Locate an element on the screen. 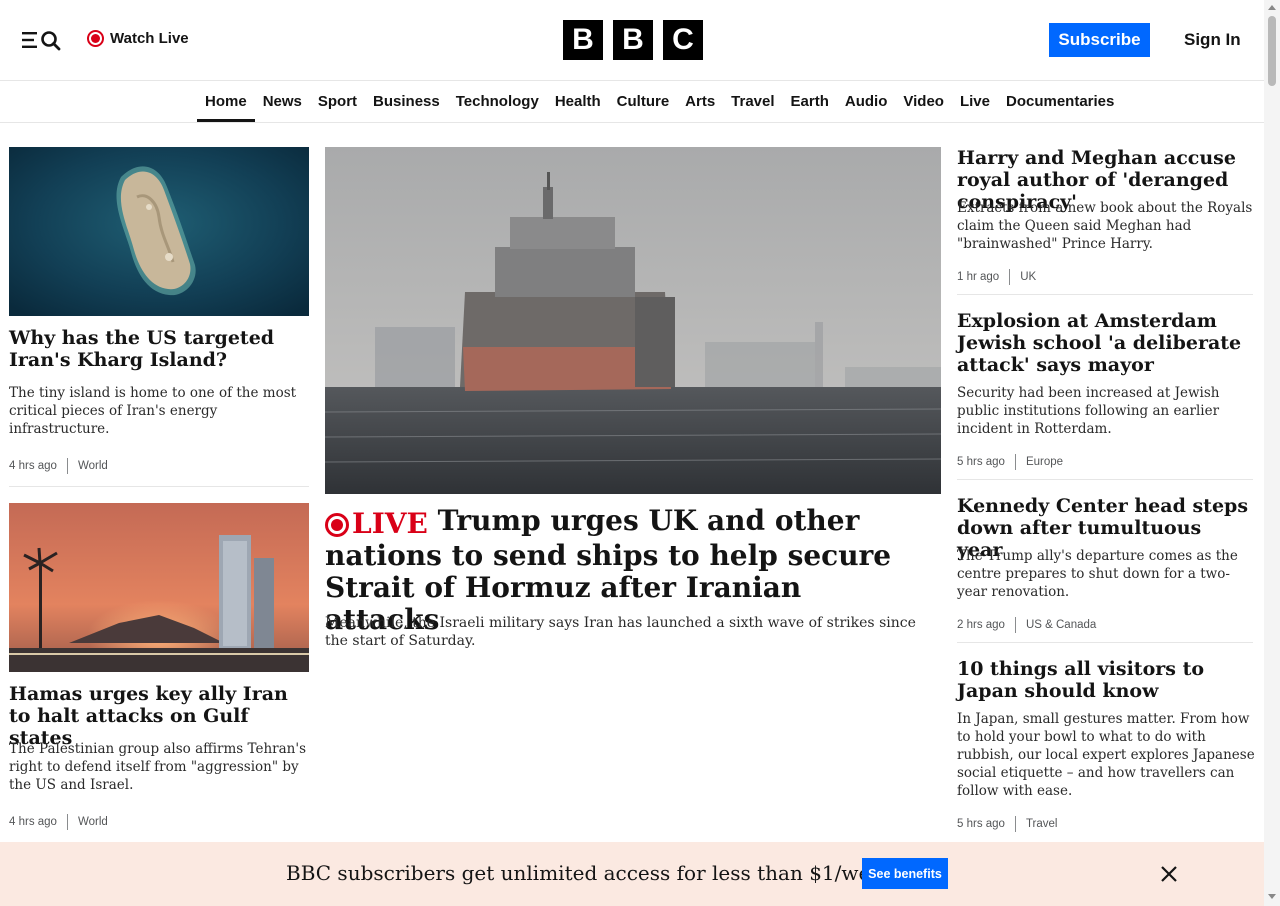 This screenshot has width=1280, height=906. logo-letter: C is located at coordinates (683, 40).